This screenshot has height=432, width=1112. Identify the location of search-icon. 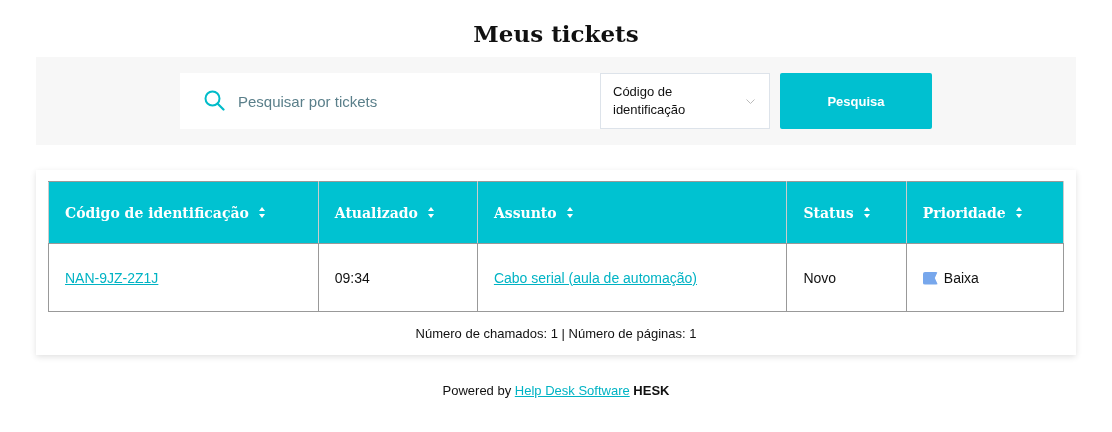
(214, 100).